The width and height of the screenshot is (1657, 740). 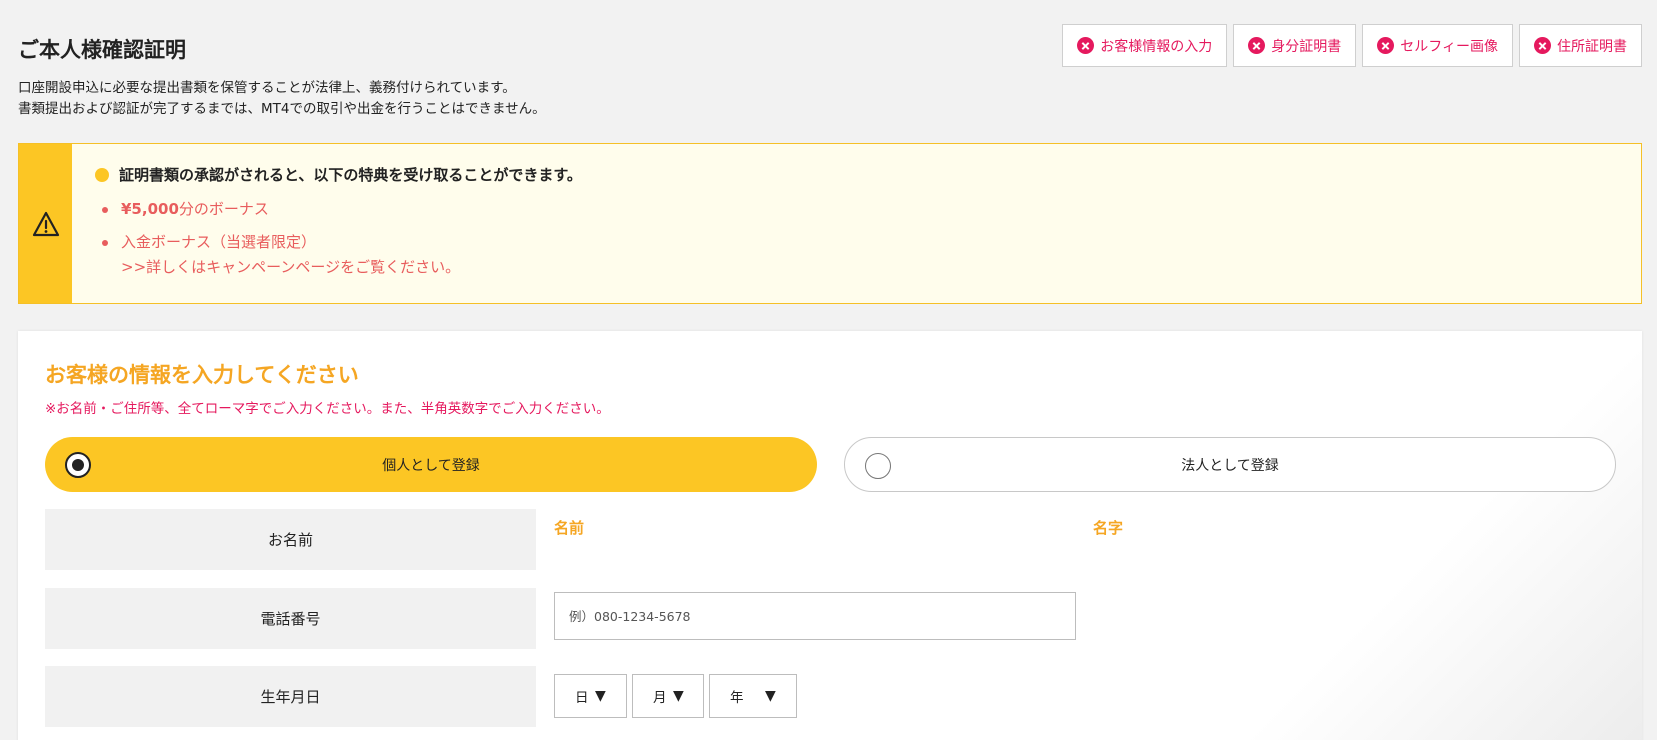 I want to click on benefit-item: 入金ボーナス（当選者限定） >>詳しくはキャンペーンページをご覧ください。, so click(x=338, y=255).